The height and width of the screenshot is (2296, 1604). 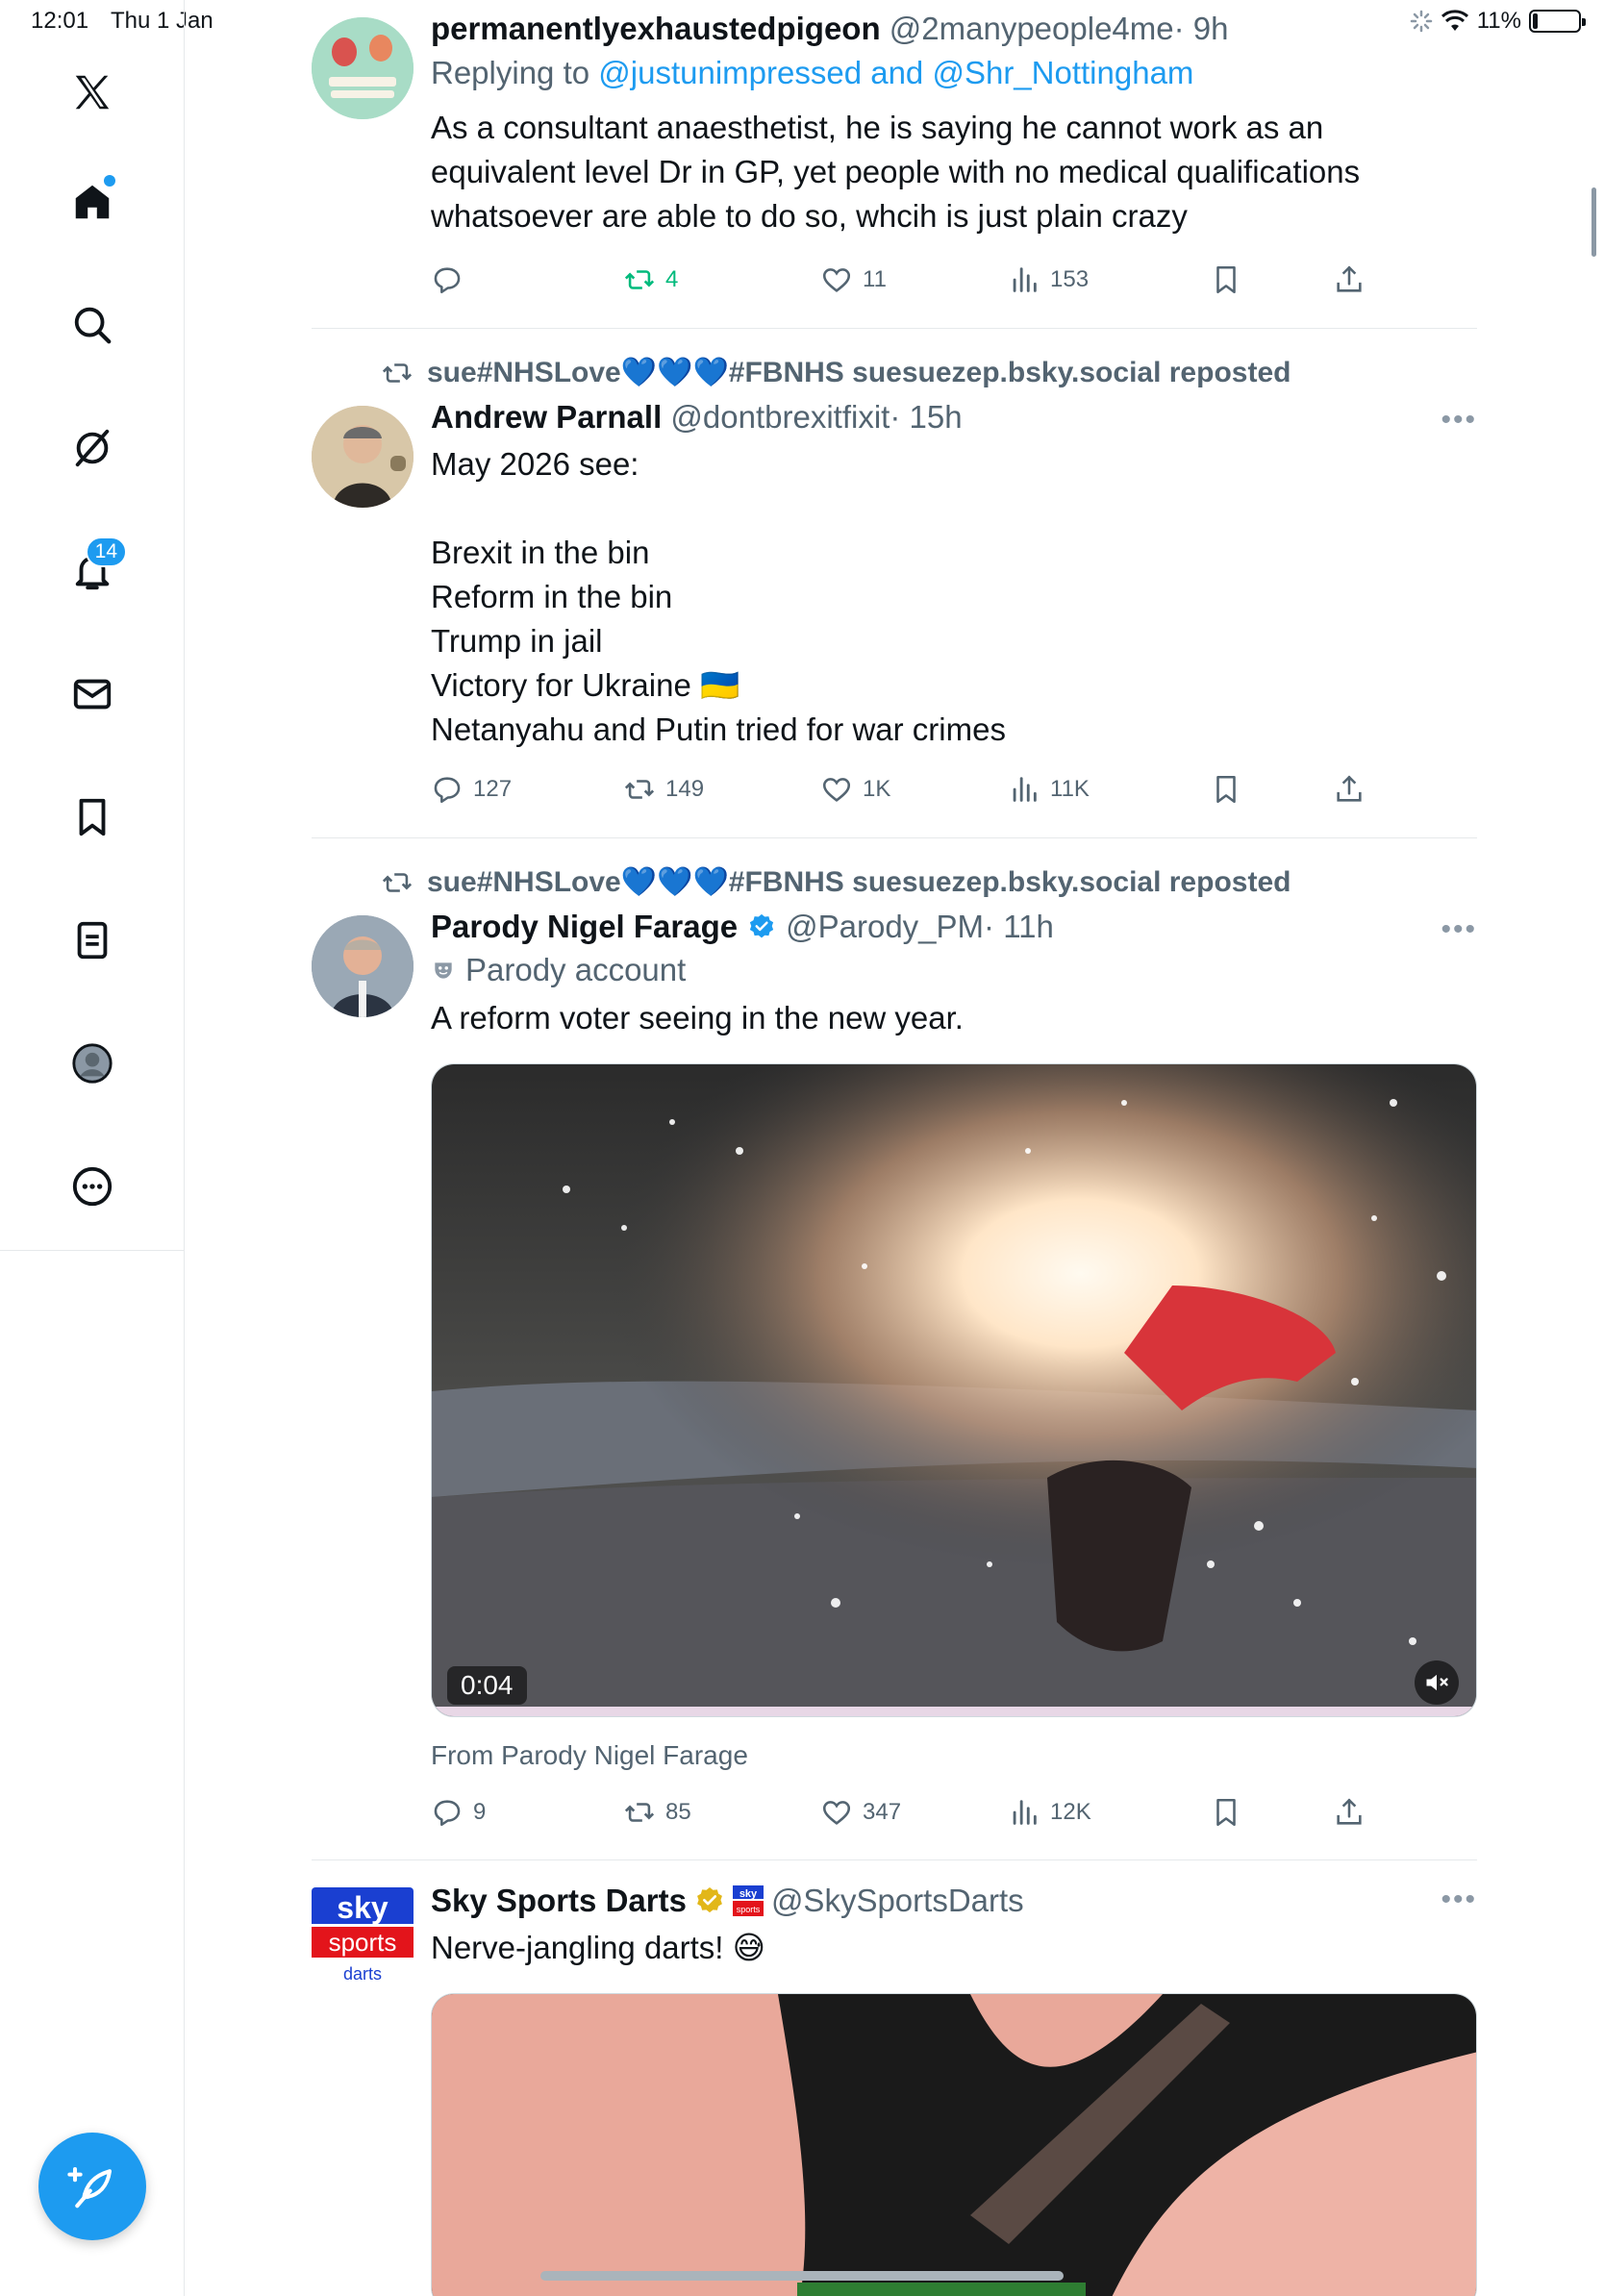 What do you see at coordinates (885, 926) in the screenshot?
I see `author-handle: @Parody_PM` at bounding box center [885, 926].